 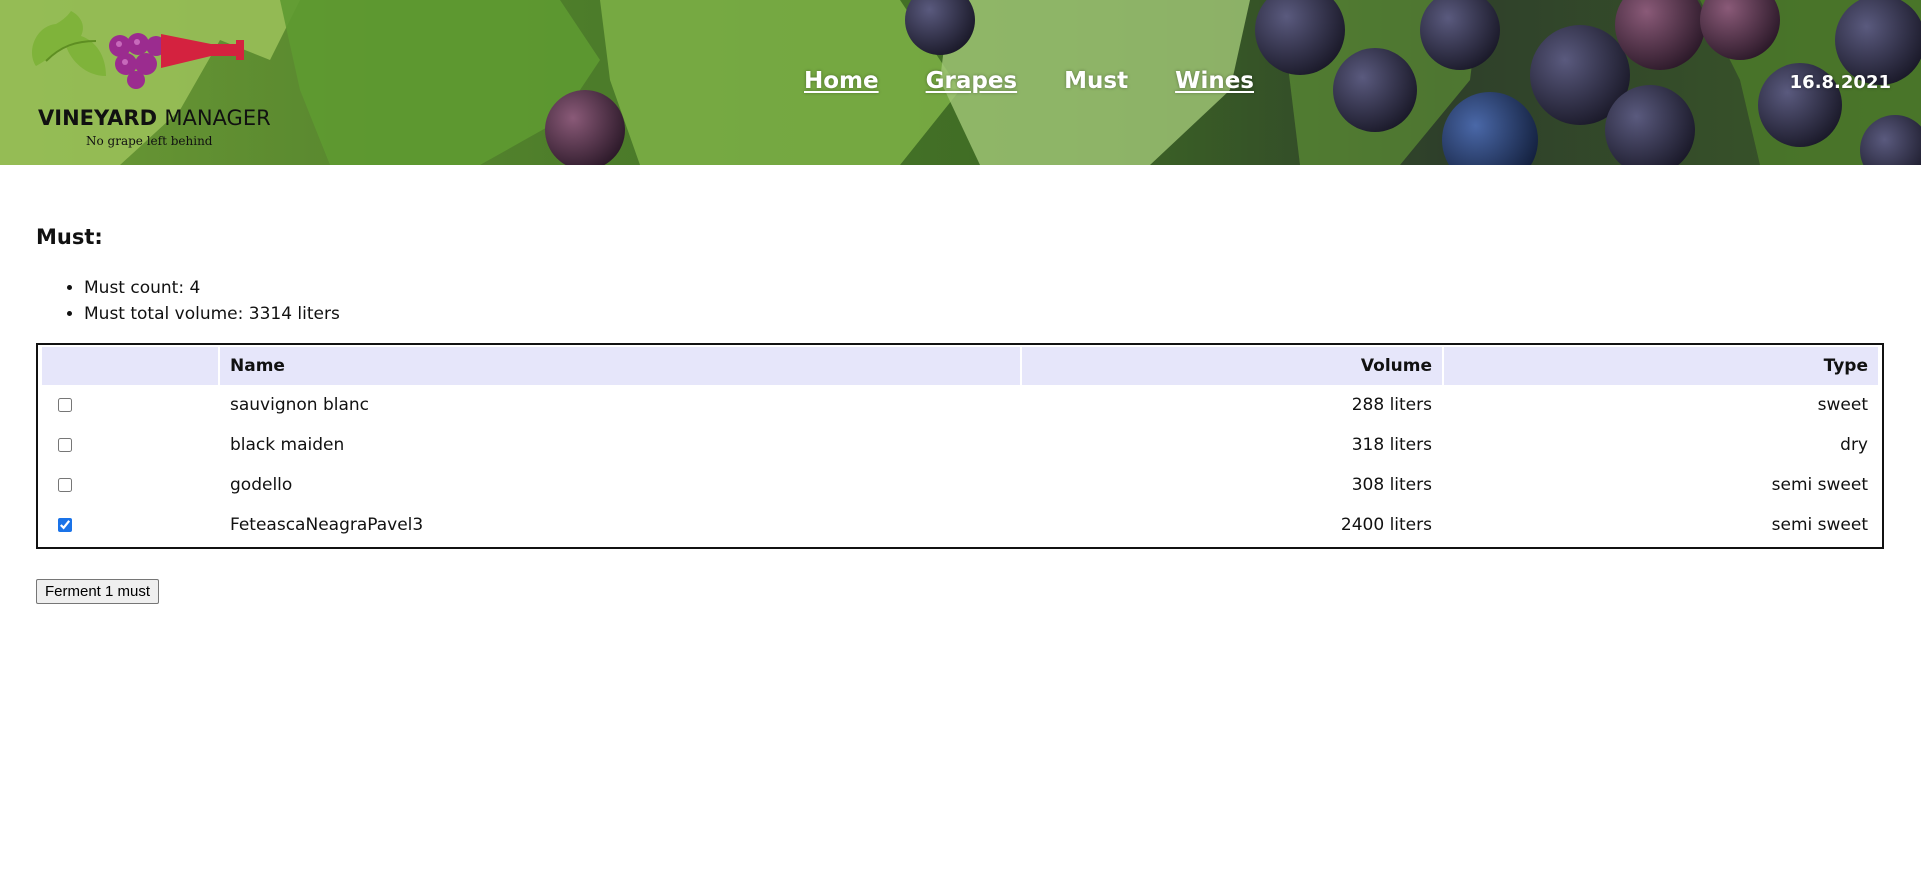 What do you see at coordinates (1842, 405) in the screenshot?
I see `must-type: sweet` at bounding box center [1842, 405].